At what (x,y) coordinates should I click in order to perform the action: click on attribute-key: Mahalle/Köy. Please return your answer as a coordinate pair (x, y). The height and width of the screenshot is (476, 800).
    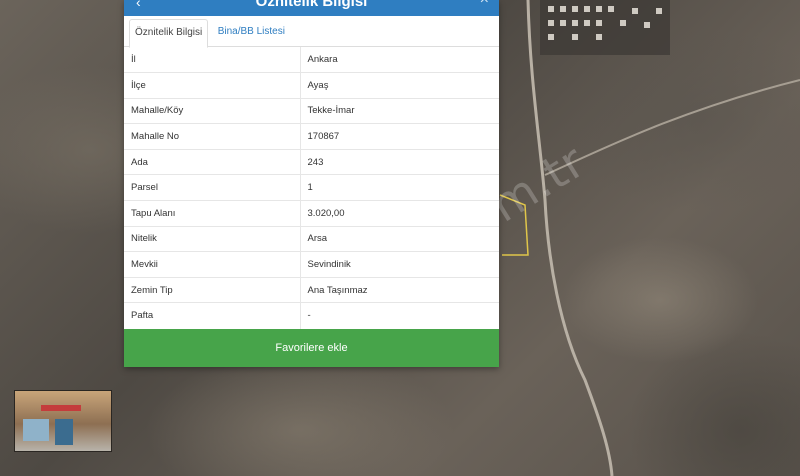
    Looking at the image, I should click on (212, 110).